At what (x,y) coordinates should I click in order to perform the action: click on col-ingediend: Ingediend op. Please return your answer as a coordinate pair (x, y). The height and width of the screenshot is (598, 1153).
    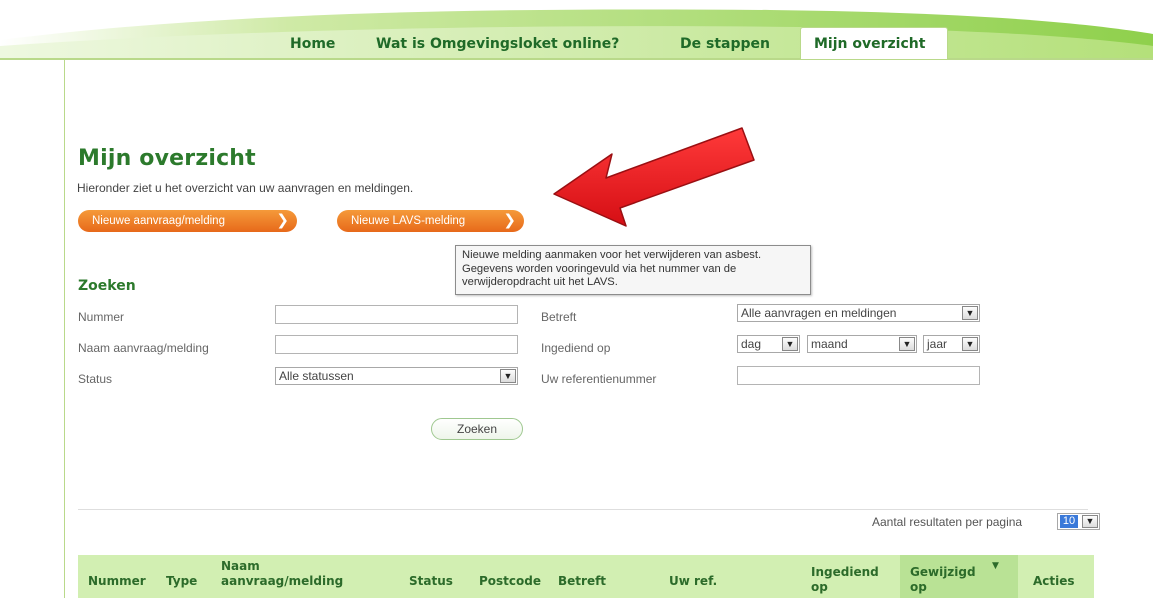
    Looking at the image, I should click on (846, 580).